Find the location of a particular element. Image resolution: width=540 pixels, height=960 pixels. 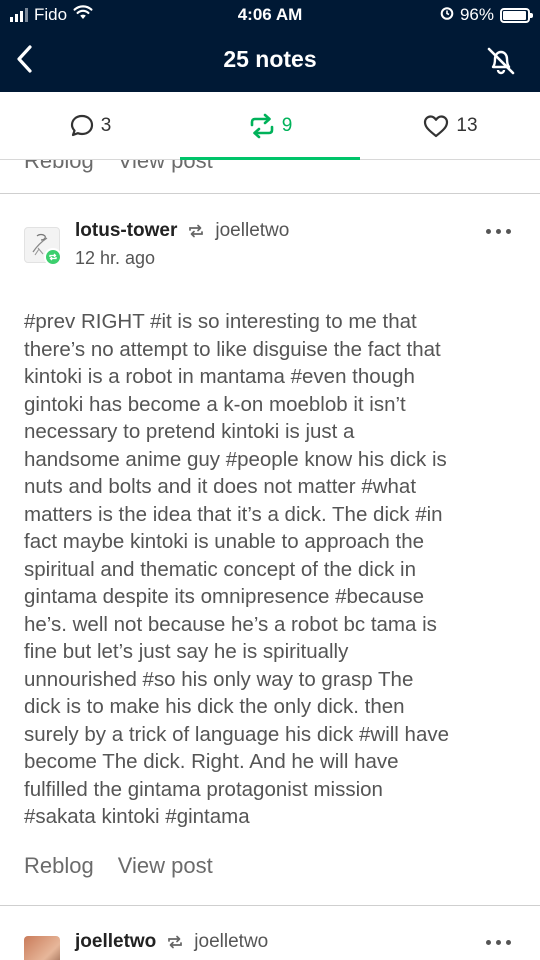

tab-likes: 13 is located at coordinates (450, 126).